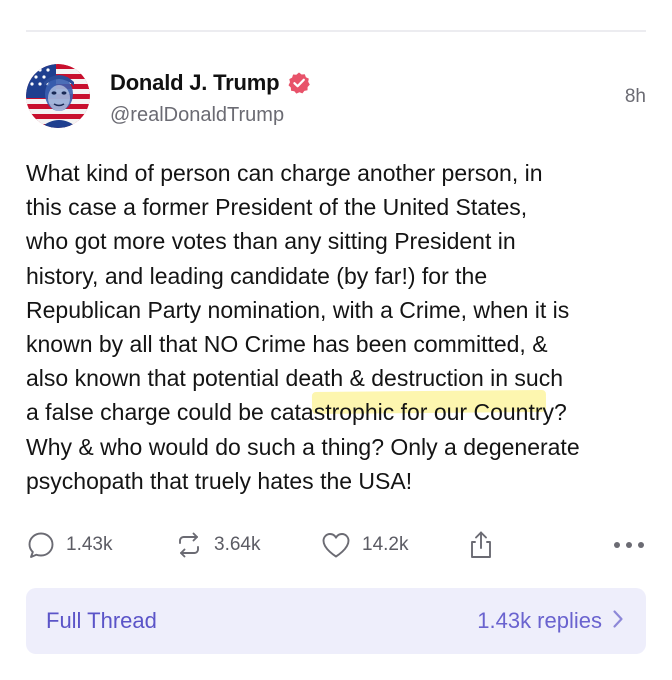  I want to click on more-options-button, so click(629, 545).